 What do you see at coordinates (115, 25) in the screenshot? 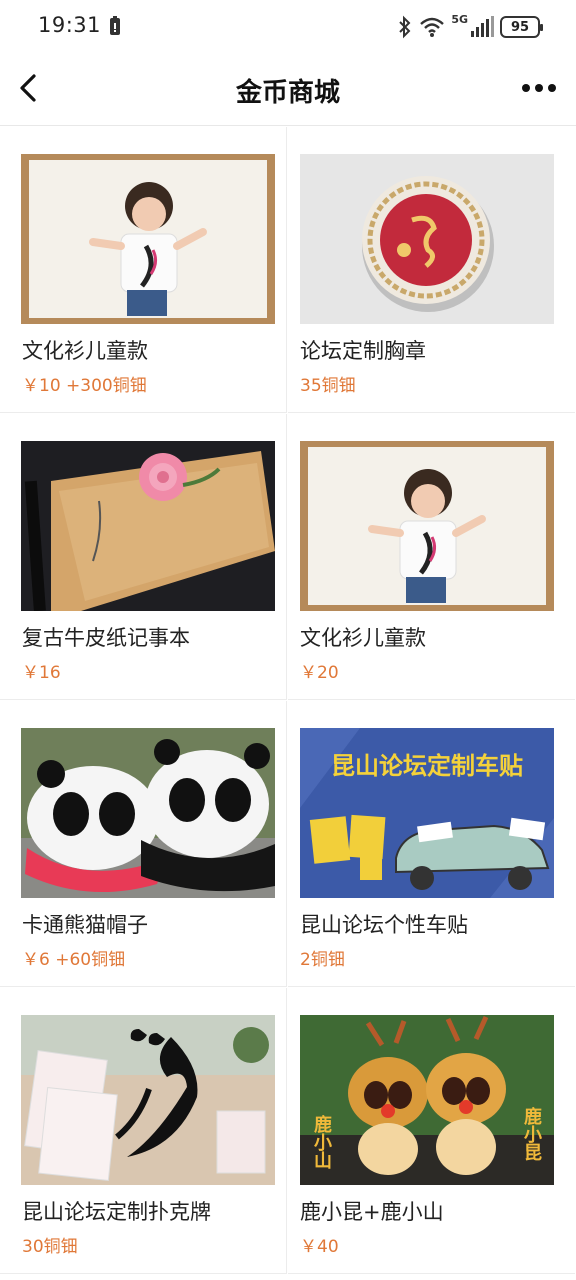
I see `lock-icon` at bounding box center [115, 25].